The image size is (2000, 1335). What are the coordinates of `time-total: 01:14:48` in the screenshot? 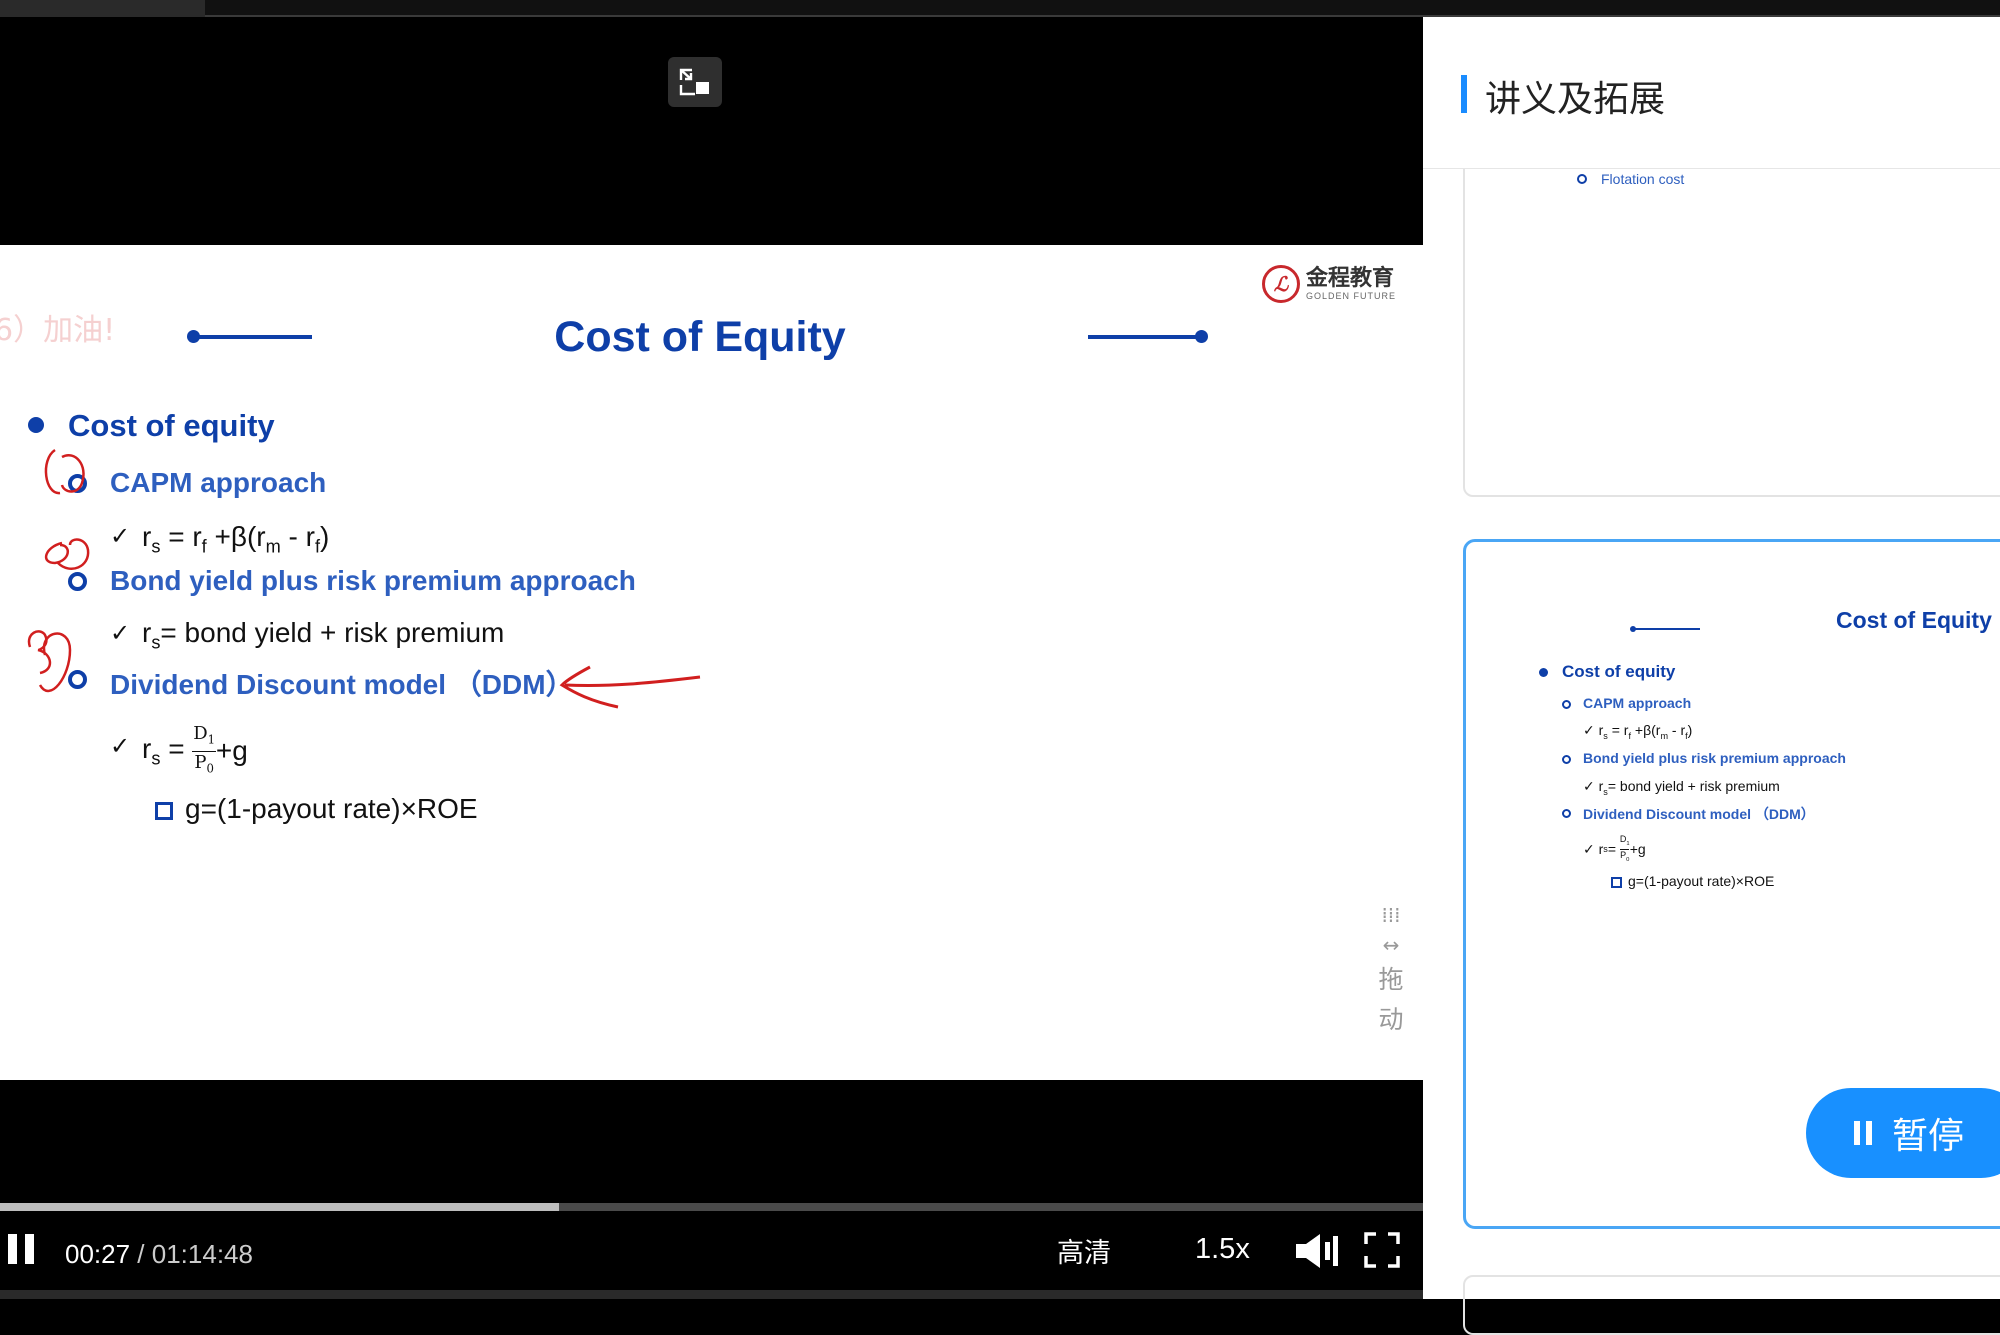 It's located at (202, 1254).